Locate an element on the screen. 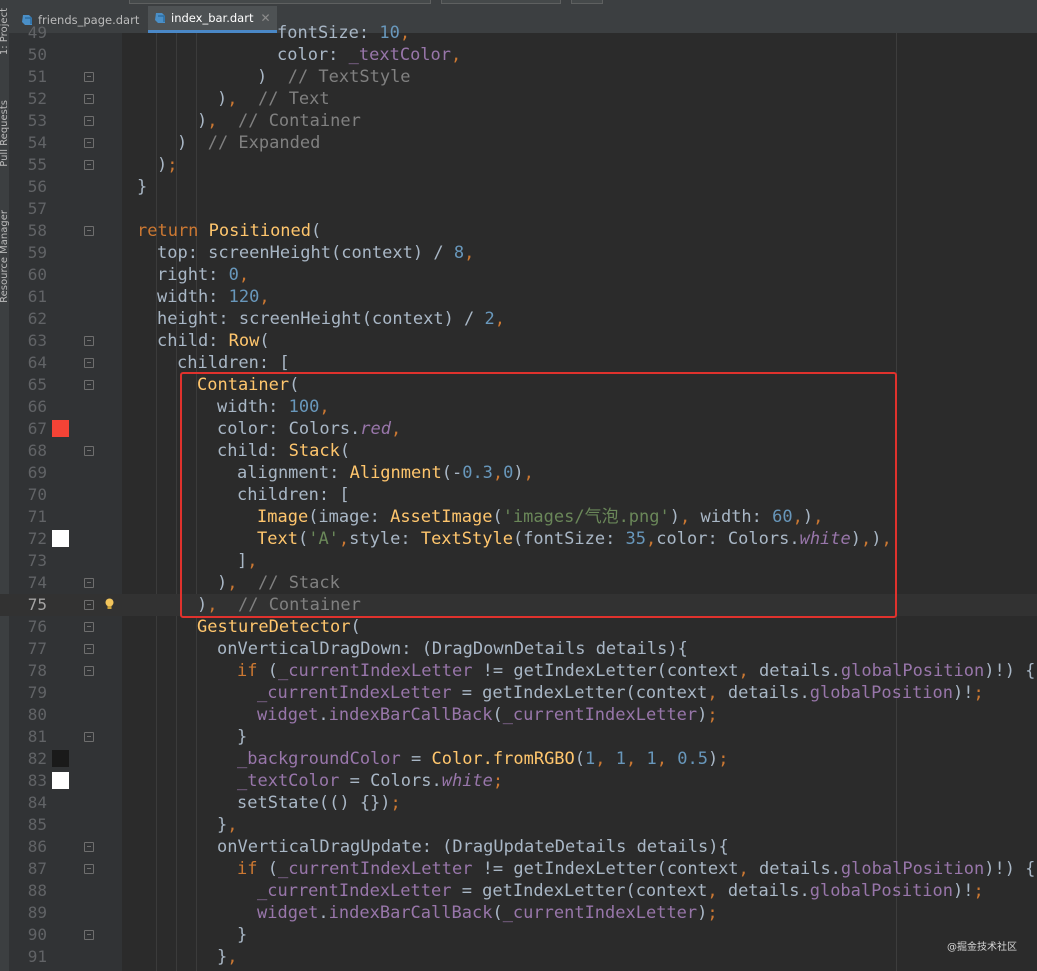  code-text: ), // Container is located at coordinates (279, 121).